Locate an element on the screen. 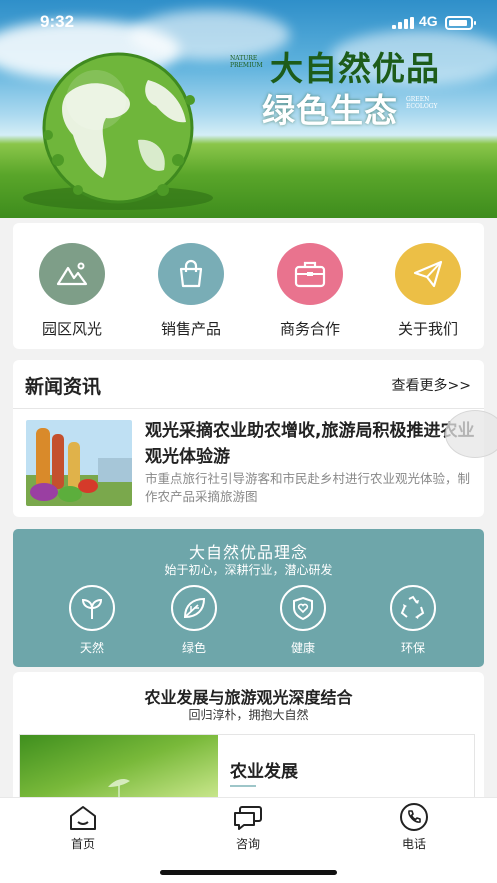 The image size is (497, 883). mountain-photo-icon is located at coordinates (72, 274).